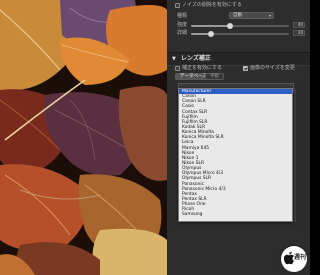  Describe the element at coordinates (300, 257) in the screenshot. I see `watermark-text: 週刊` at that location.